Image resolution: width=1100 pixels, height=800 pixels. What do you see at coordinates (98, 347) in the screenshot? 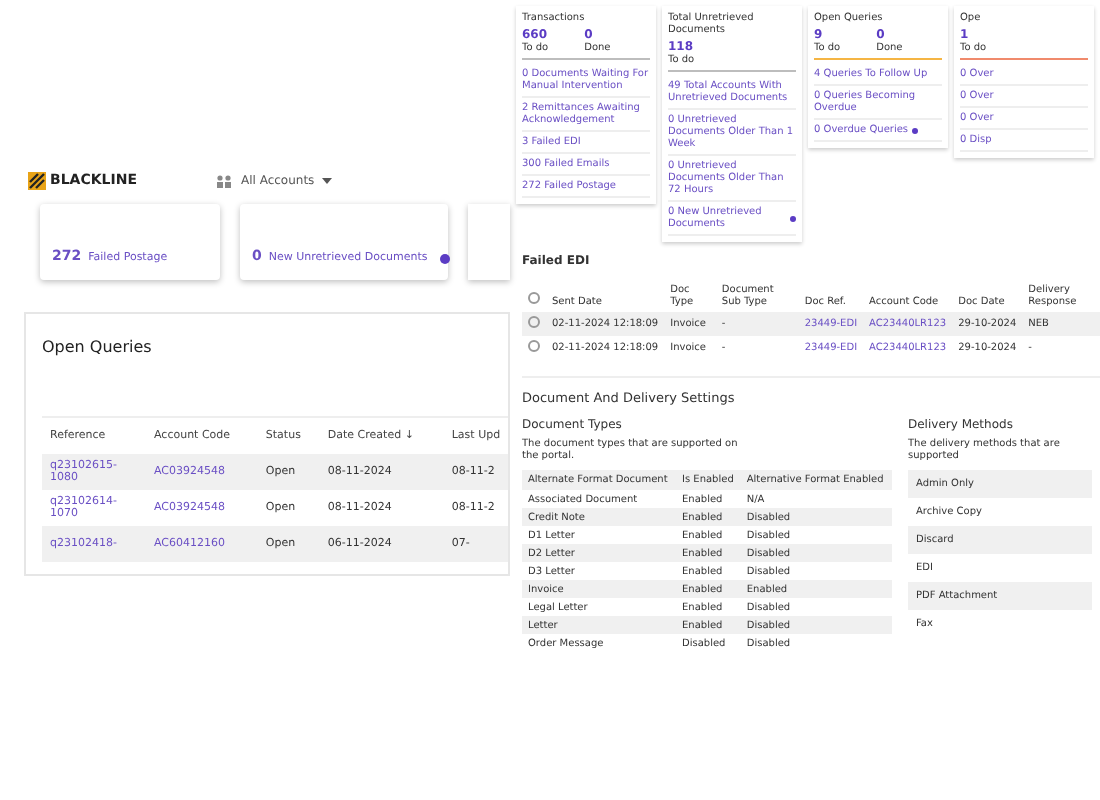
I see `card-title: Open Queries` at bounding box center [98, 347].